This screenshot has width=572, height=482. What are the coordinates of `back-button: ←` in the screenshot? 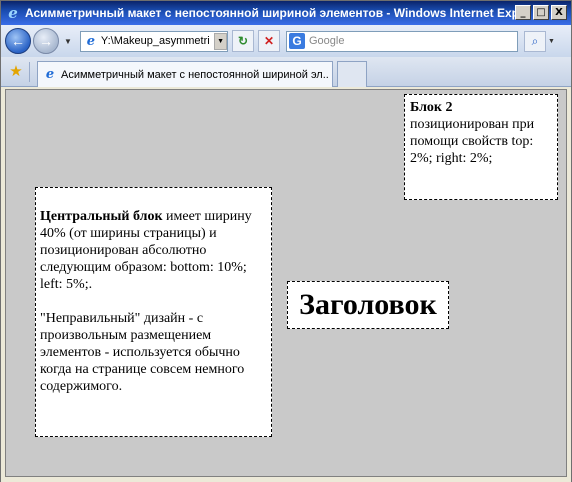 It's located at (18, 41).